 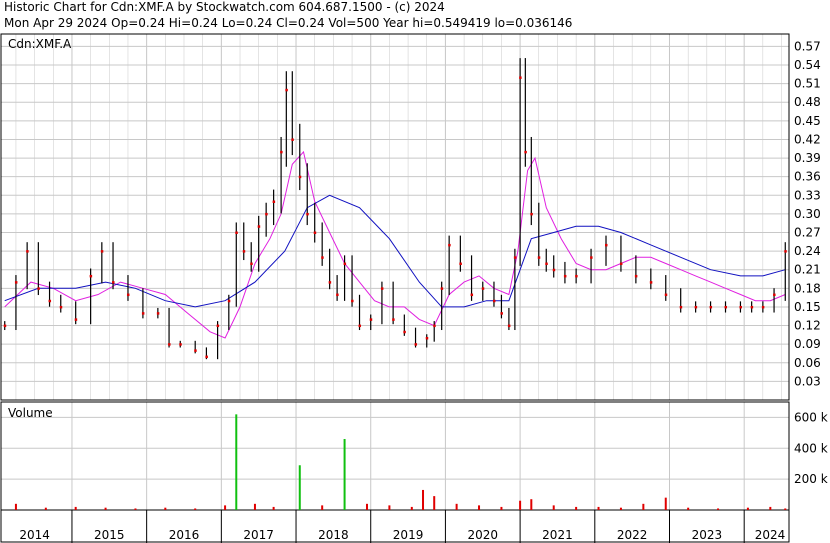 What do you see at coordinates (807, 177) in the screenshot?
I see `price-tick-label: 0.36` at bounding box center [807, 177].